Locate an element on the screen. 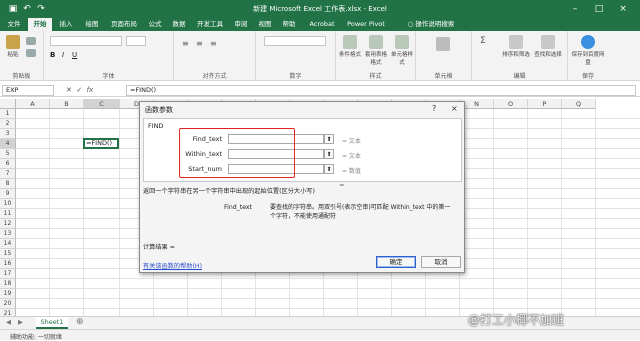  window-title: 新建 Microsoft Excel 工作表.xlsx - Excel is located at coordinates (320, 9).